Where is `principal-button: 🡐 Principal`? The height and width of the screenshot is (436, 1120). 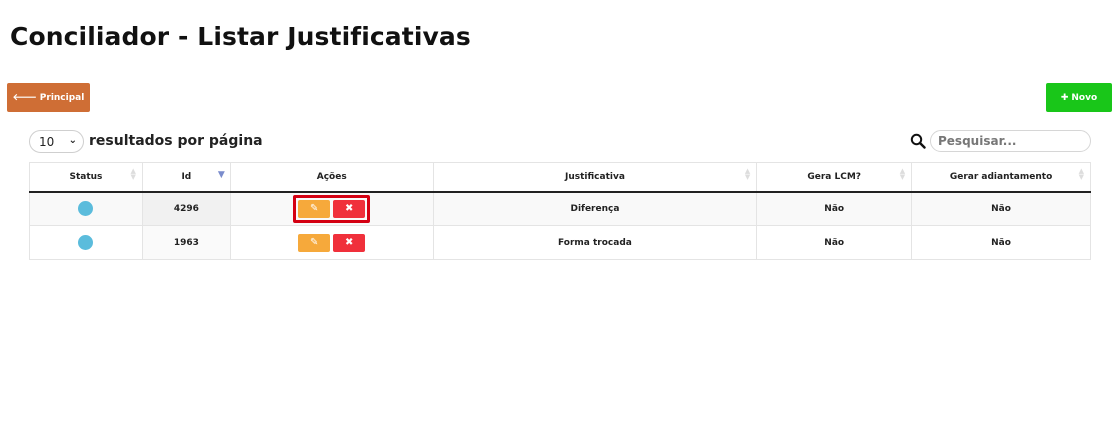
principal-button: 🡐 Principal is located at coordinates (48, 97).